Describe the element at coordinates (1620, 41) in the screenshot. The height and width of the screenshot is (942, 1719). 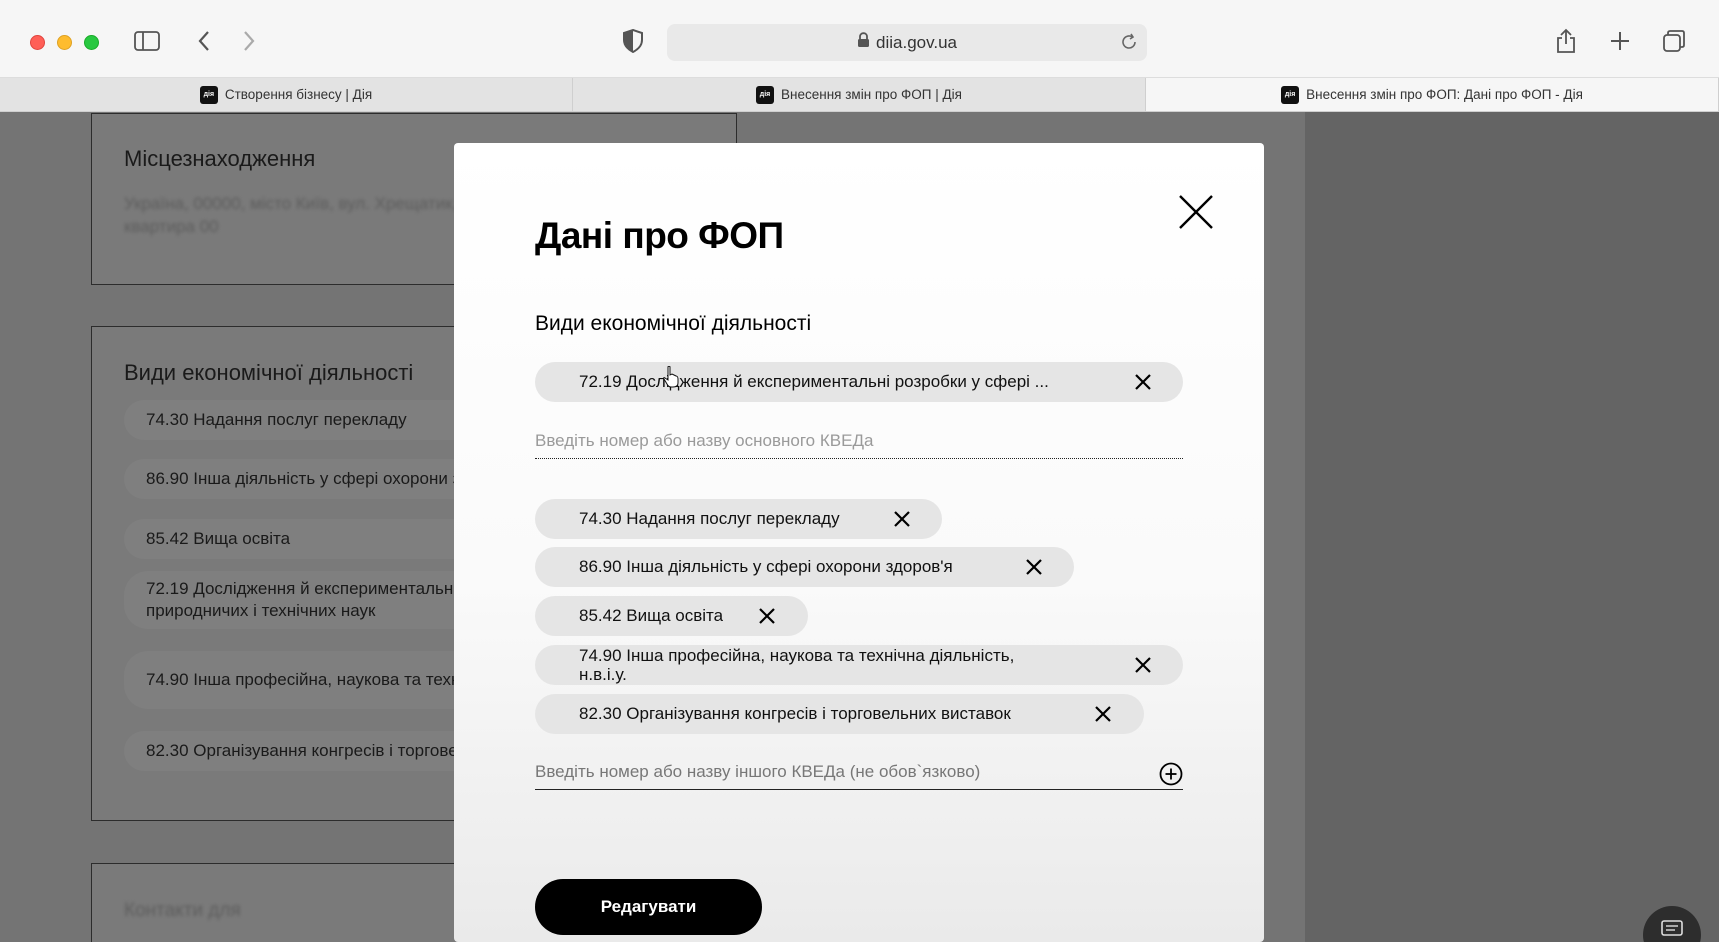
I see `new-tab-icon` at that location.